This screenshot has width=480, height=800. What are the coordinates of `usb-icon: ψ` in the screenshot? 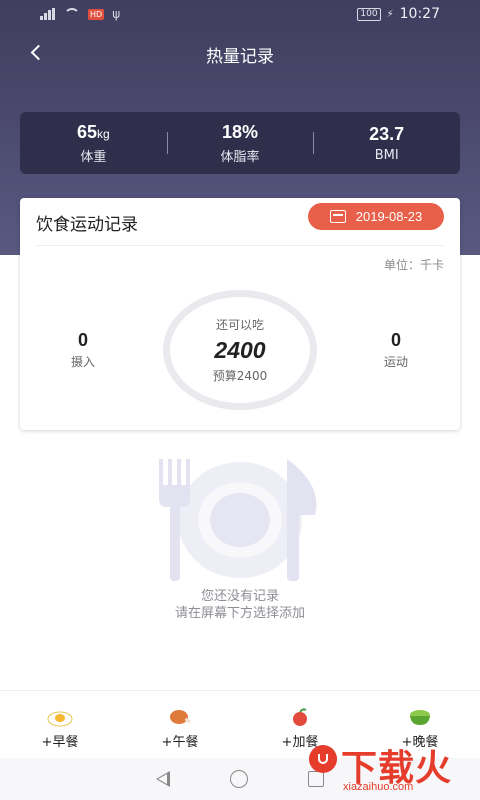 It's located at (116, 14).